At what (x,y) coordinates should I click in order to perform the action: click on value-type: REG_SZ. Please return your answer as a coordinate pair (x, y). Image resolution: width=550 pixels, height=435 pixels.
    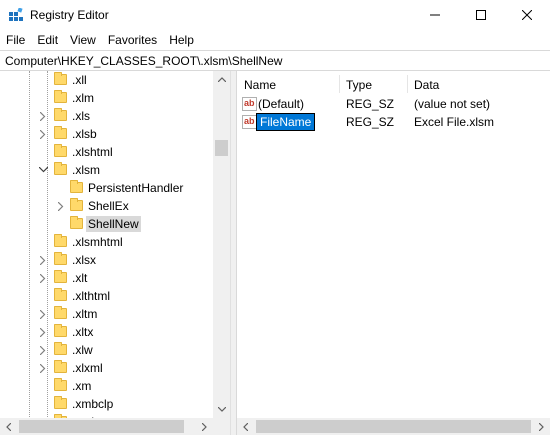
    Looking at the image, I should click on (370, 122).